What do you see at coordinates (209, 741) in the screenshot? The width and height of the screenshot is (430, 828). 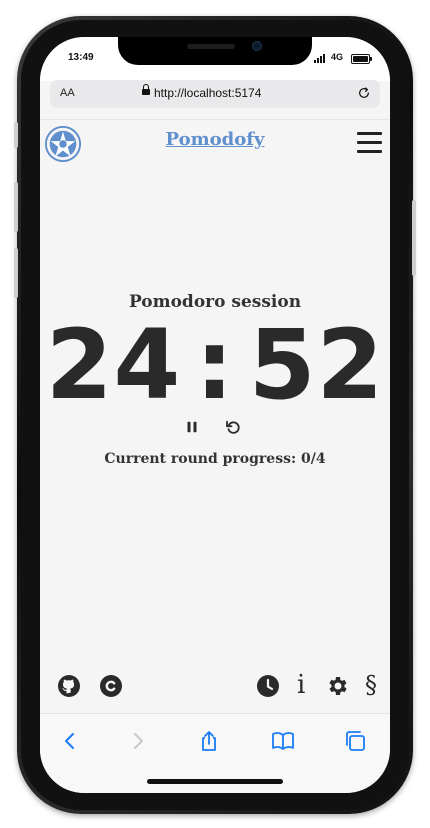 I see `share-icon` at bounding box center [209, 741].